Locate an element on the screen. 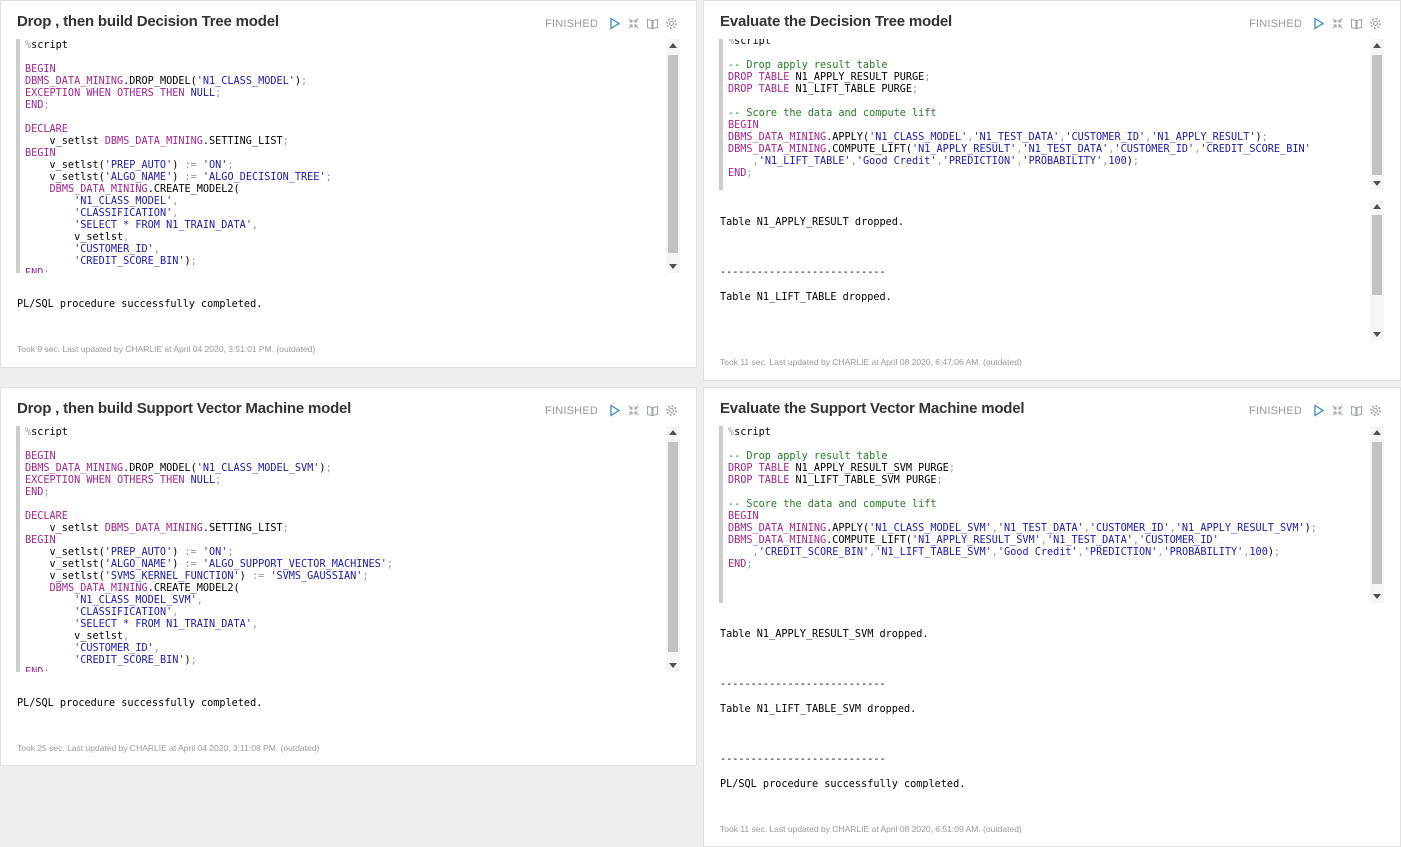 This screenshot has width=1401, height=847. code-line: v_setlst('PREP_AUTO') := 'ON'; is located at coordinates (343, 553).